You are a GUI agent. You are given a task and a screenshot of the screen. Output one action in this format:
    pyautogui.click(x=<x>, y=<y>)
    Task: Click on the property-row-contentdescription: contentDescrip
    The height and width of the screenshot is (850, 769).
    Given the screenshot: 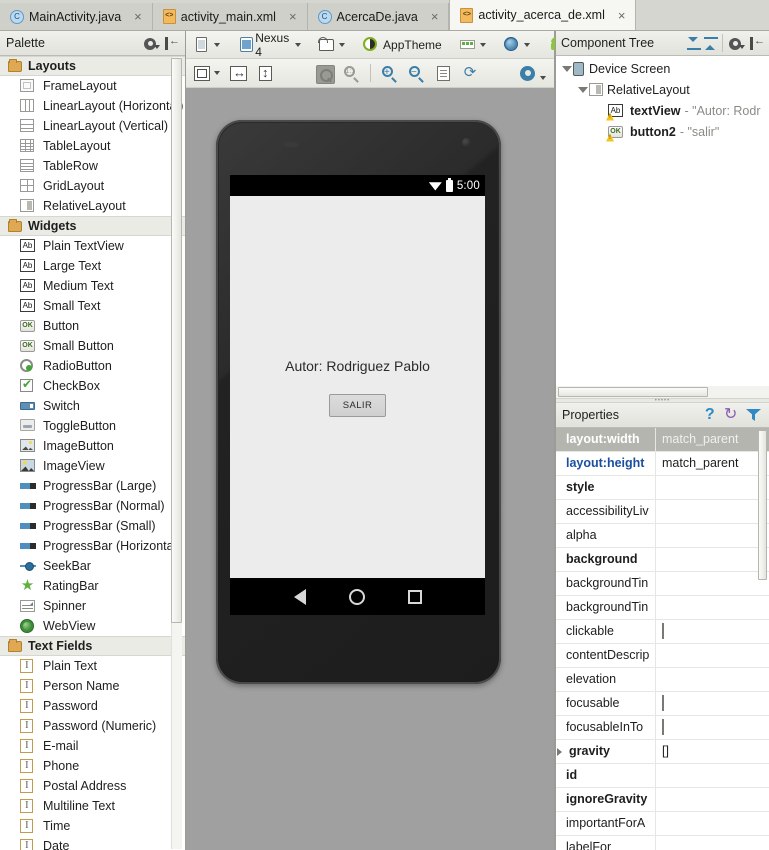 What is the action you would take?
    pyautogui.click(x=662, y=656)
    